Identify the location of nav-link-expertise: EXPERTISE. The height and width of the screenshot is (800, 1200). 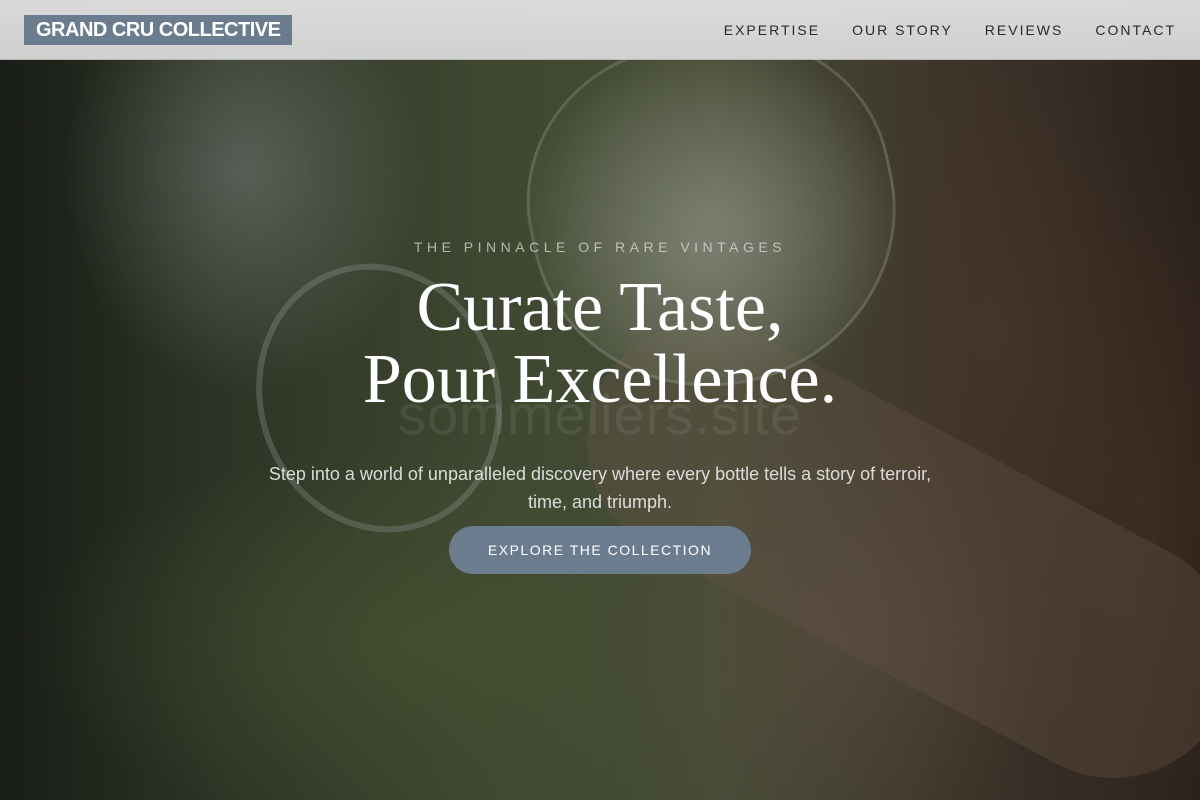
(772, 30).